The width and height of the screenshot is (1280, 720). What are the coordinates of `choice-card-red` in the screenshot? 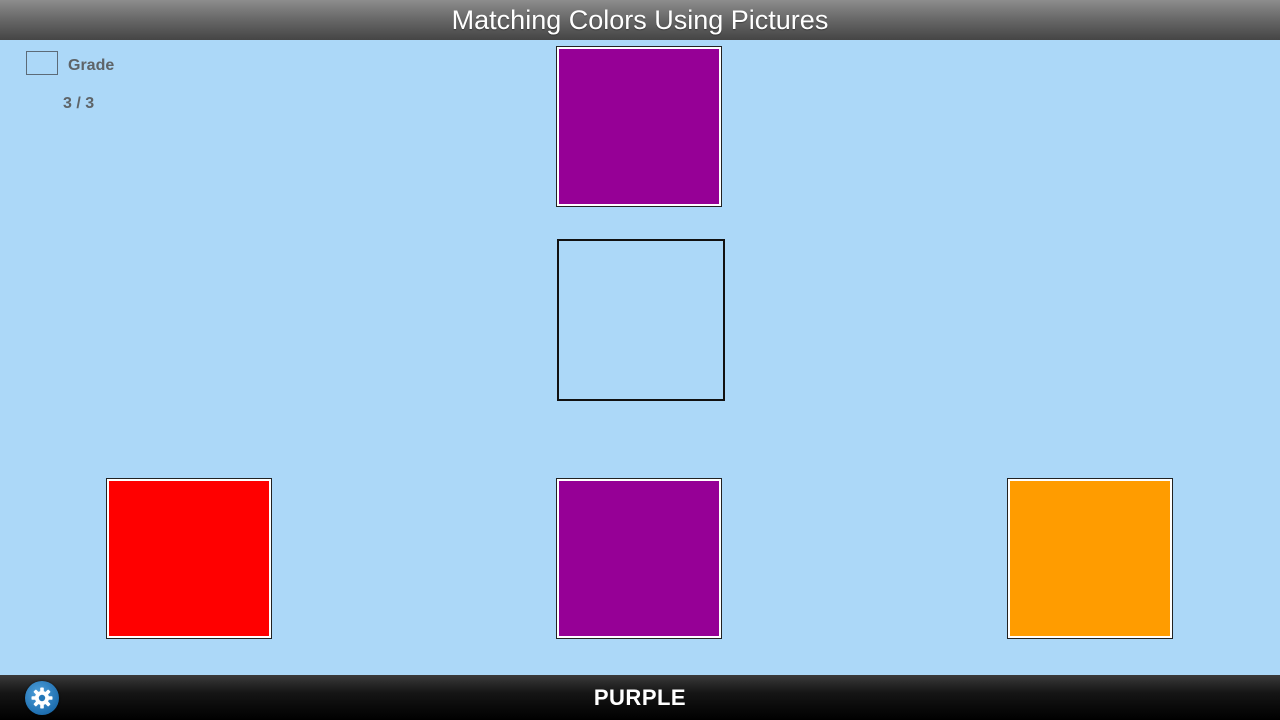 It's located at (189, 558).